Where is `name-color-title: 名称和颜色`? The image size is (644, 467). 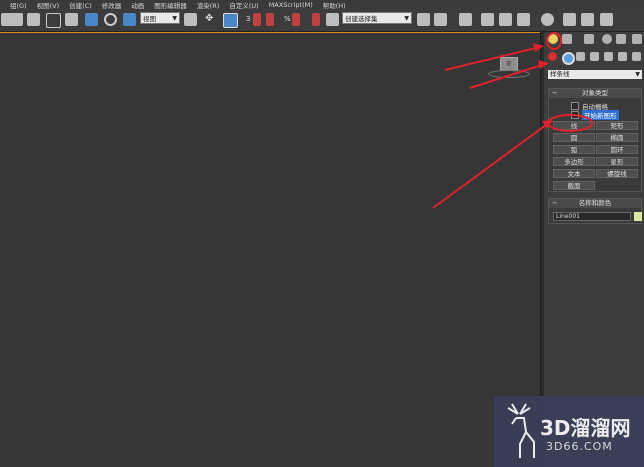
name-color-title: 名称和颜色 is located at coordinates (595, 203).